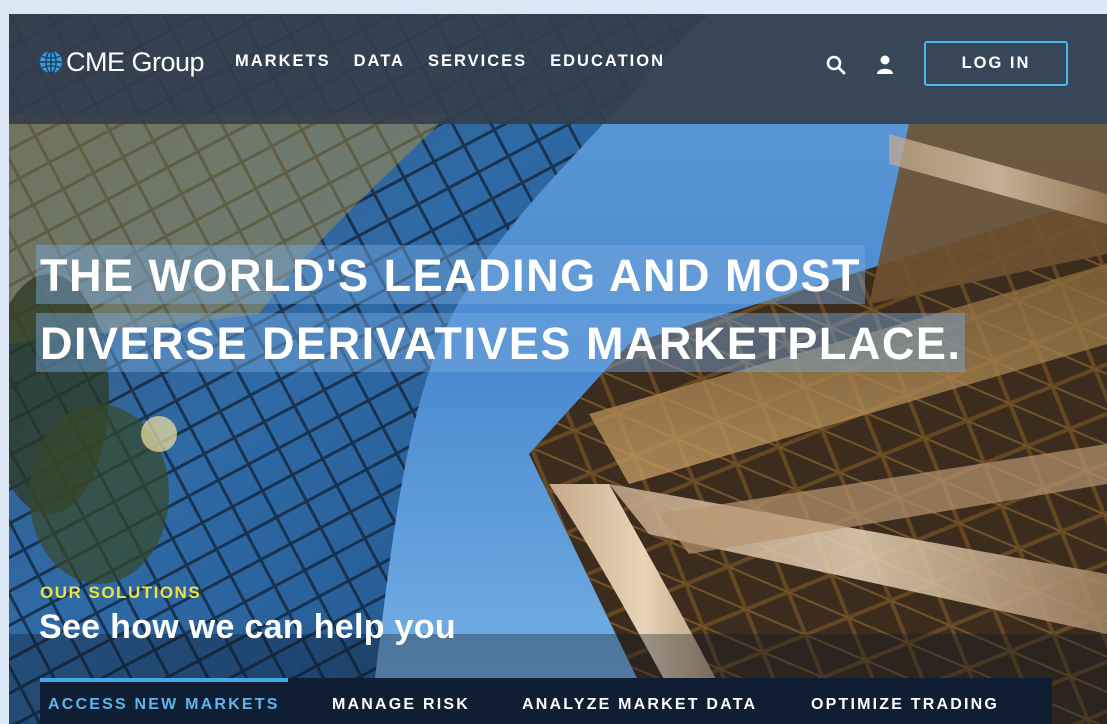 The height and width of the screenshot is (724, 1107). What do you see at coordinates (607, 61) in the screenshot?
I see `nav-education: EDUCATION` at bounding box center [607, 61].